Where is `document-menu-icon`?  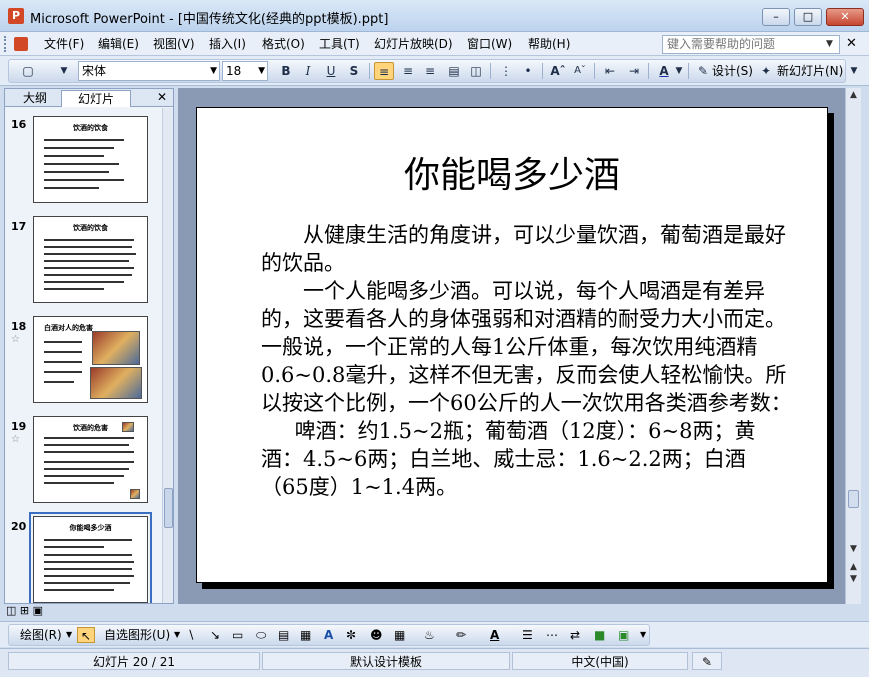 document-menu-icon is located at coordinates (21, 44).